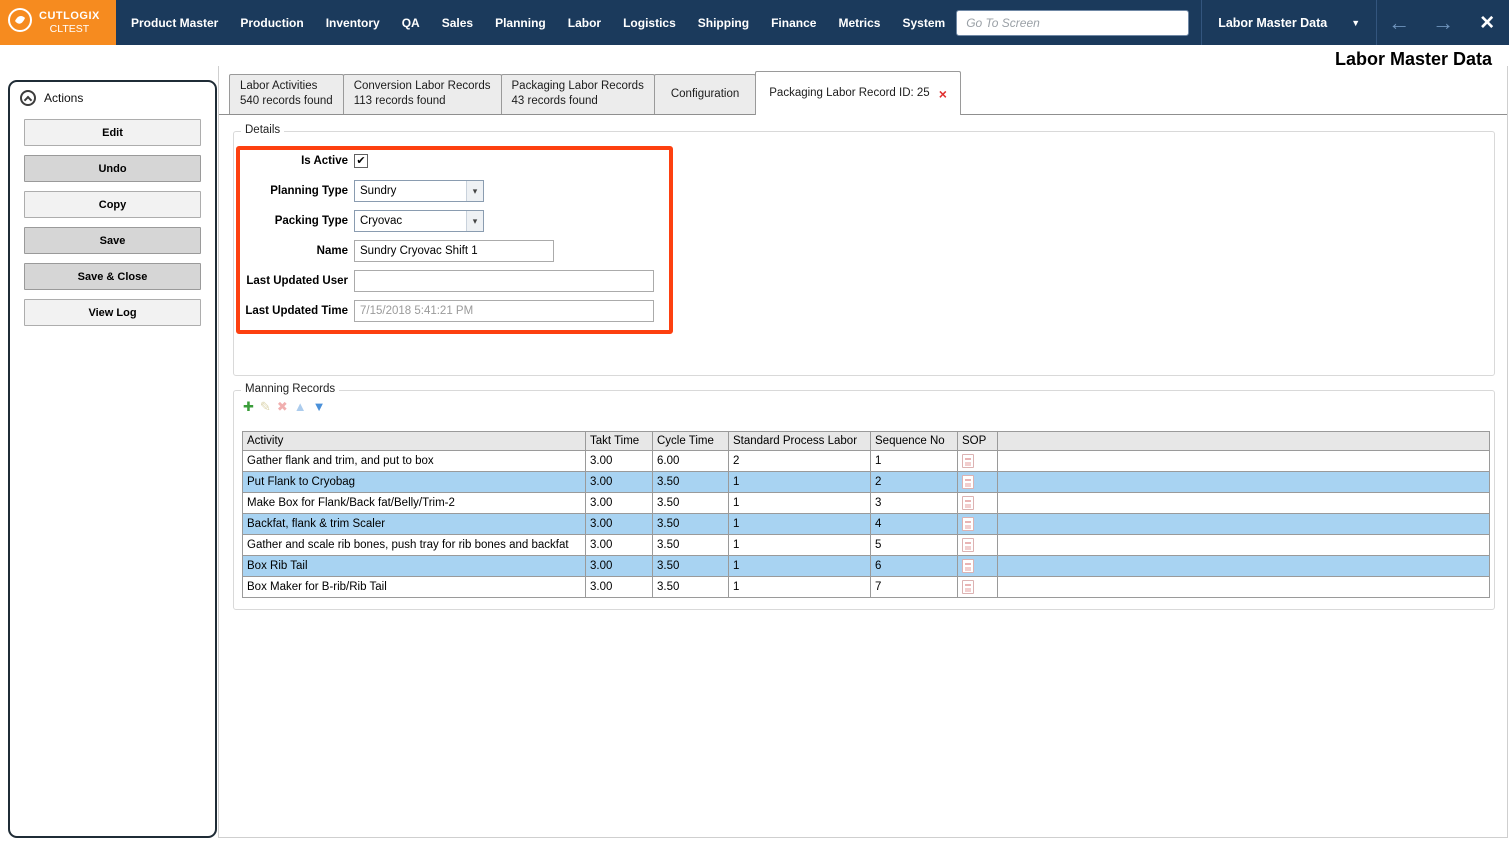 The height and width of the screenshot is (845, 1509). I want to click on move-down-icon: ▼, so click(319, 407).